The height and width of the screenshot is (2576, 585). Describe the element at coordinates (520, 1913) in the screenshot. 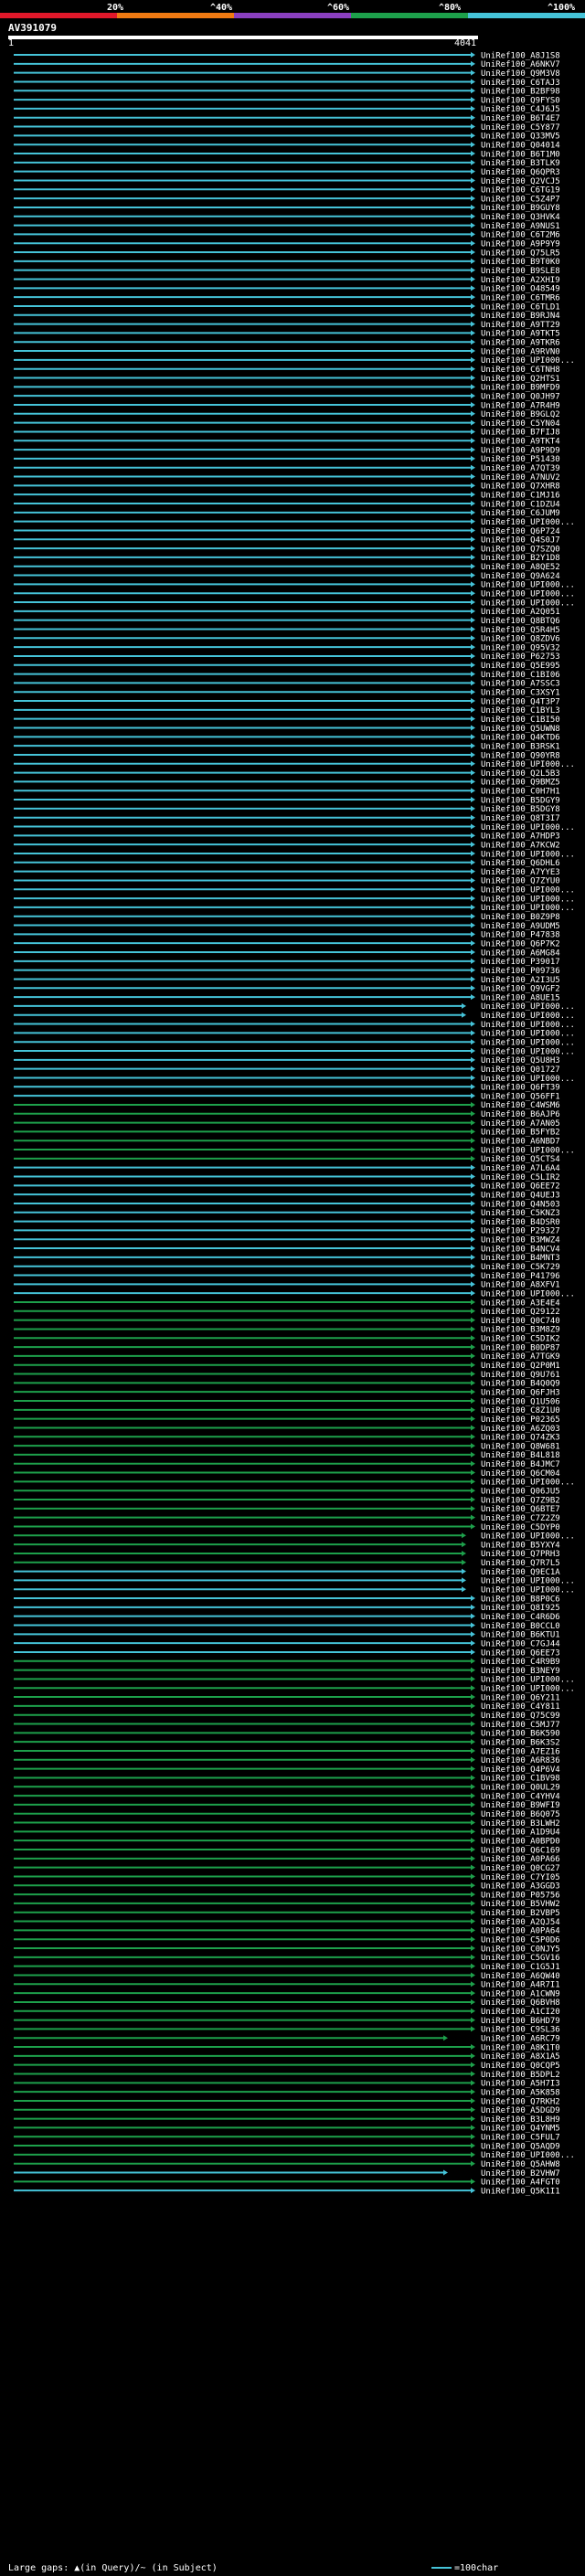

I see `hit-id: UniRef100_B2VBP5` at that location.